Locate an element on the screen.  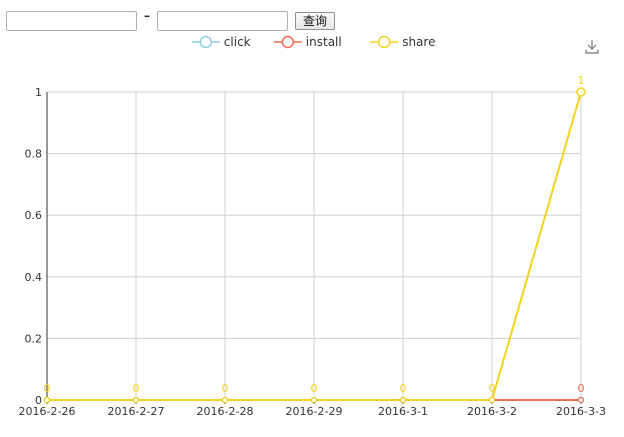
legend-item-install: install is located at coordinates (307, 42).